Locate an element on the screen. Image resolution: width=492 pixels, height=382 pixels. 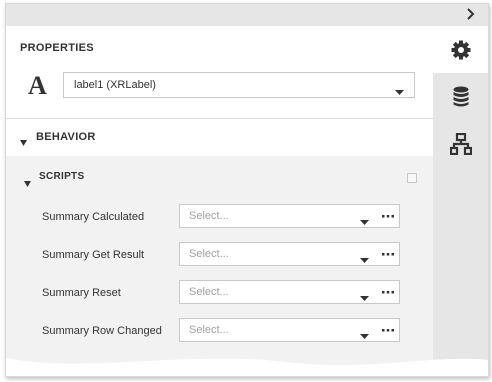
script-row-label: Summary Row Changed is located at coordinates (102, 331).